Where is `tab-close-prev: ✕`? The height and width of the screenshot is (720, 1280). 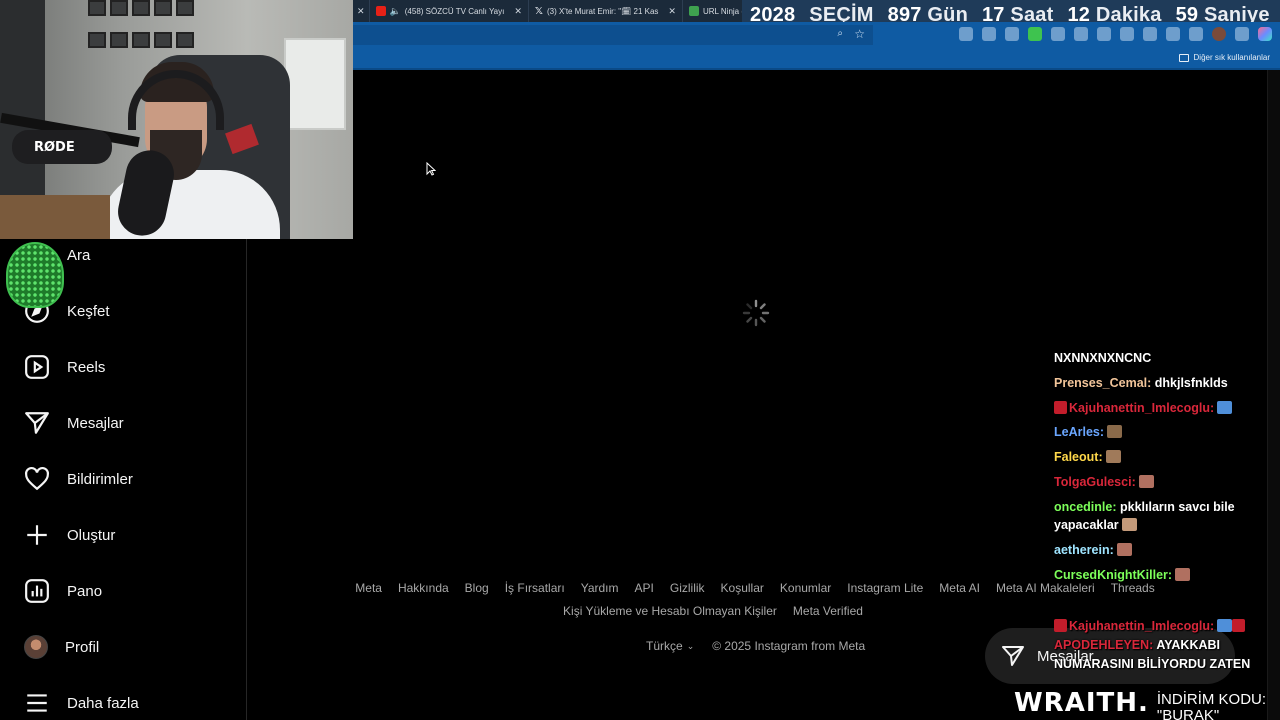 tab-close-prev: ✕ is located at coordinates (361, 11).